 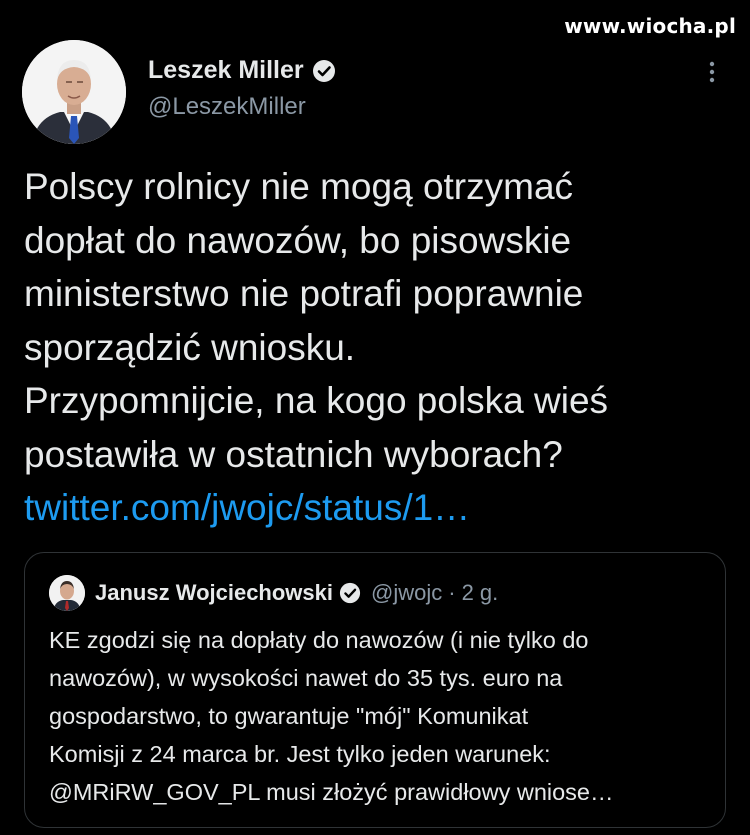 What do you see at coordinates (242, 88) in the screenshot?
I see `author-name-block: Leszek Miller @LeszekMiller` at bounding box center [242, 88].